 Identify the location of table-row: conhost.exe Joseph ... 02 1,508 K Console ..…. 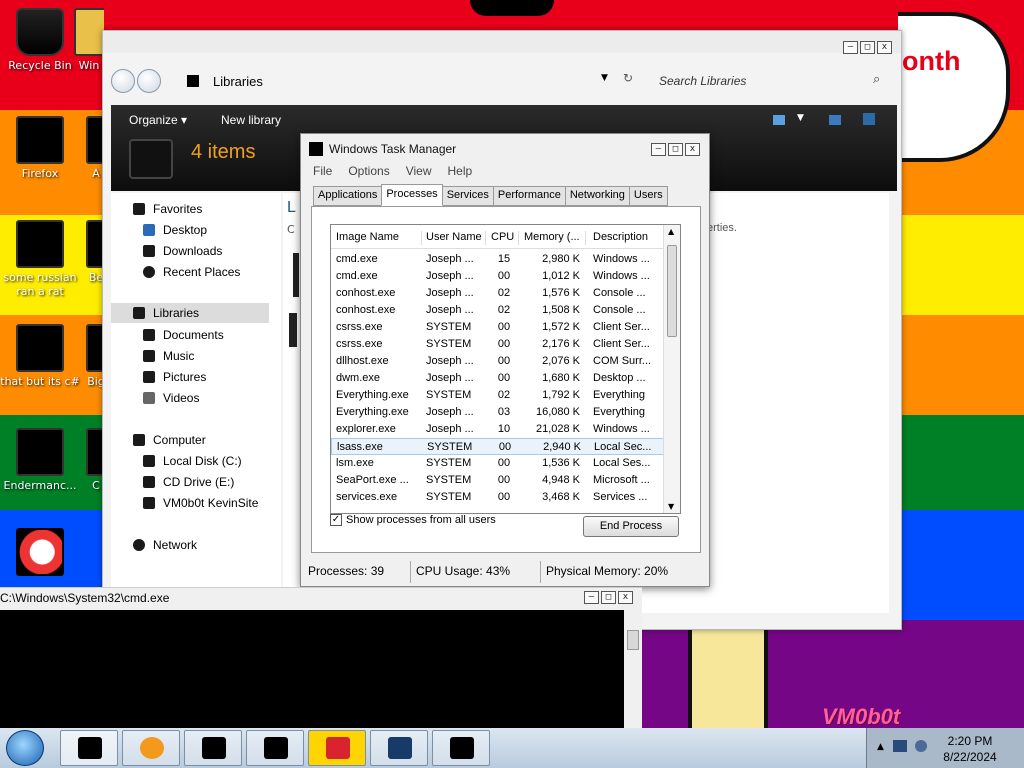
(497, 310).